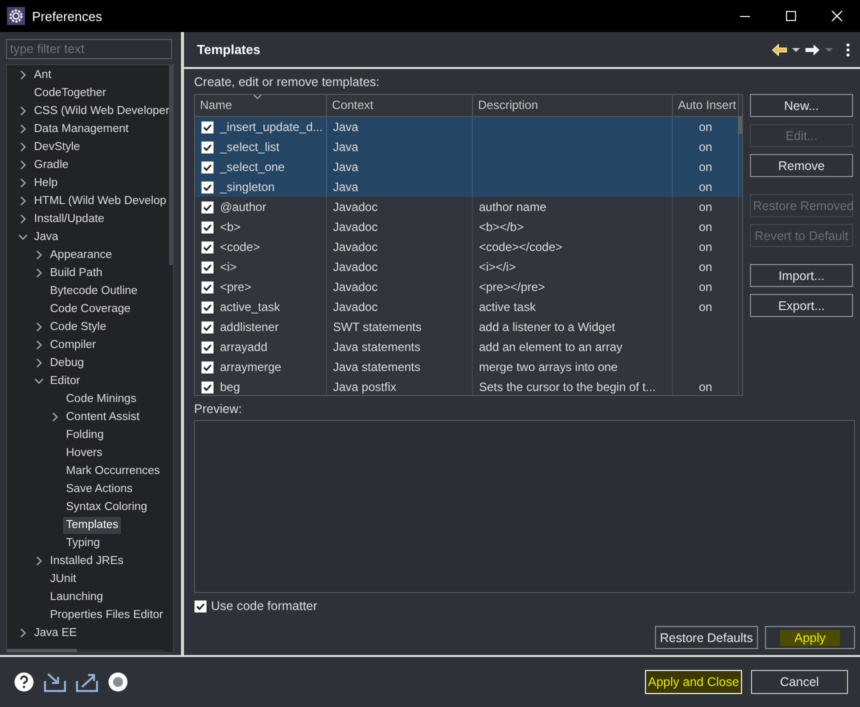 The height and width of the screenshot is (707, 860). What do you see at coordinates (250, 147) in the screenshot?
I see `template-name: _select_list` at bounding box center [250, 147].